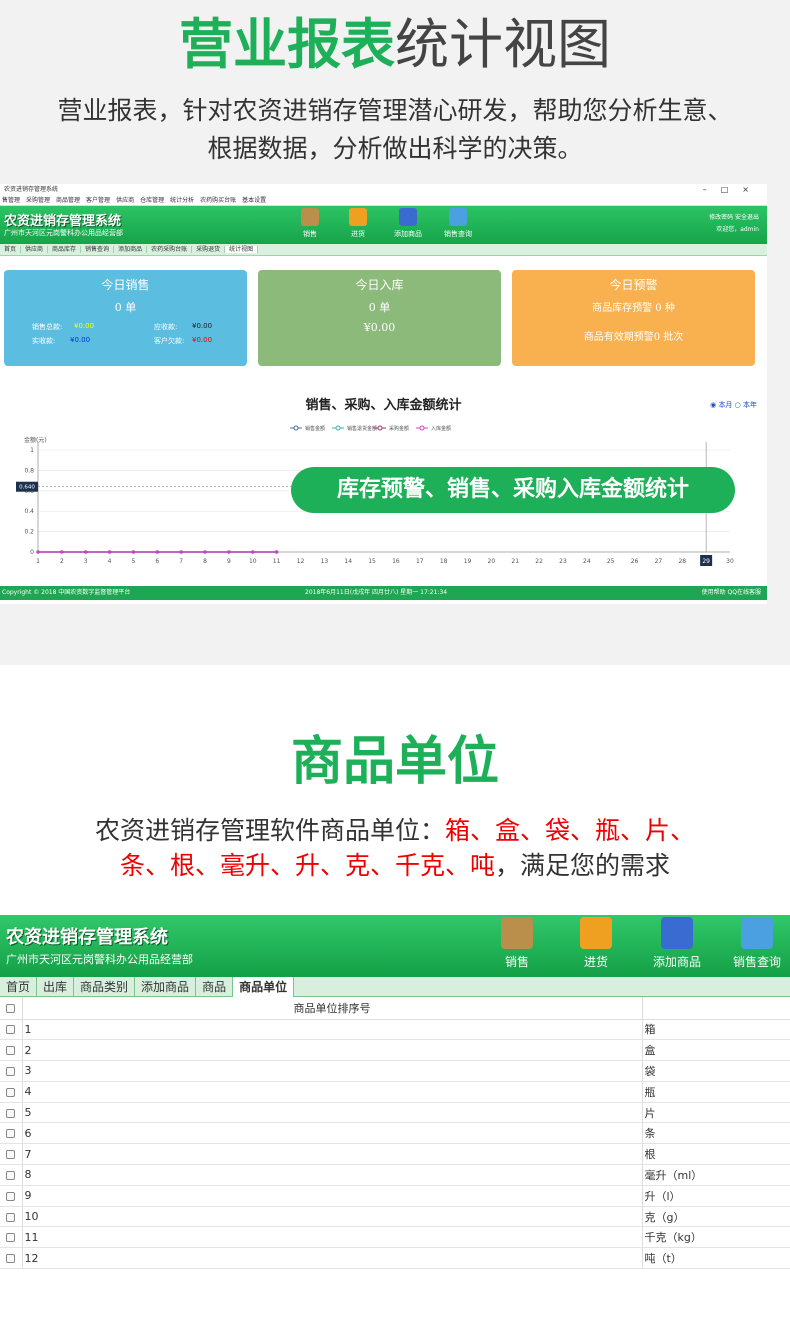 The width and height of the screenshot is (790, 1319). I want to click on tool-add-product: 添加商品, so click(408, 223).